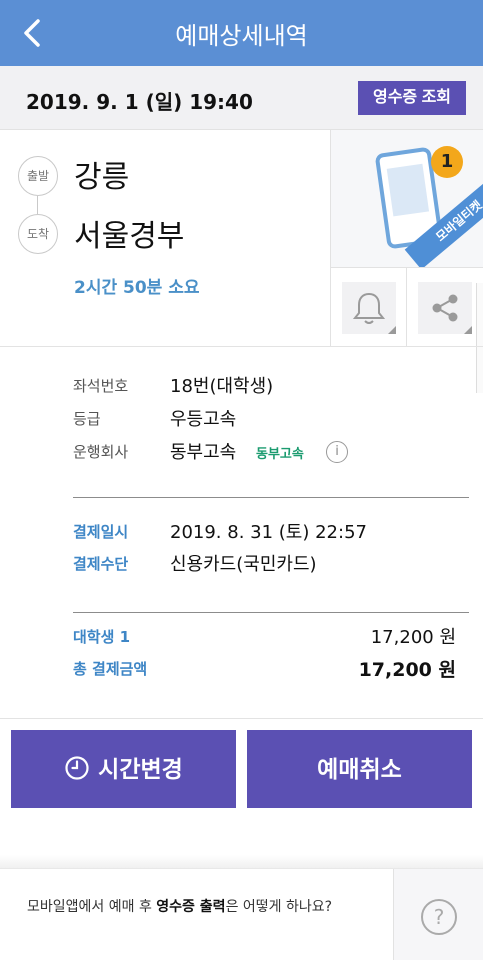 Image resolution: width=483 pixels, height=960 pixels. What do you see at coordinates (439, 917) in the screenshot?
I see `question-icon: ?` at bounding box center [439, 917].